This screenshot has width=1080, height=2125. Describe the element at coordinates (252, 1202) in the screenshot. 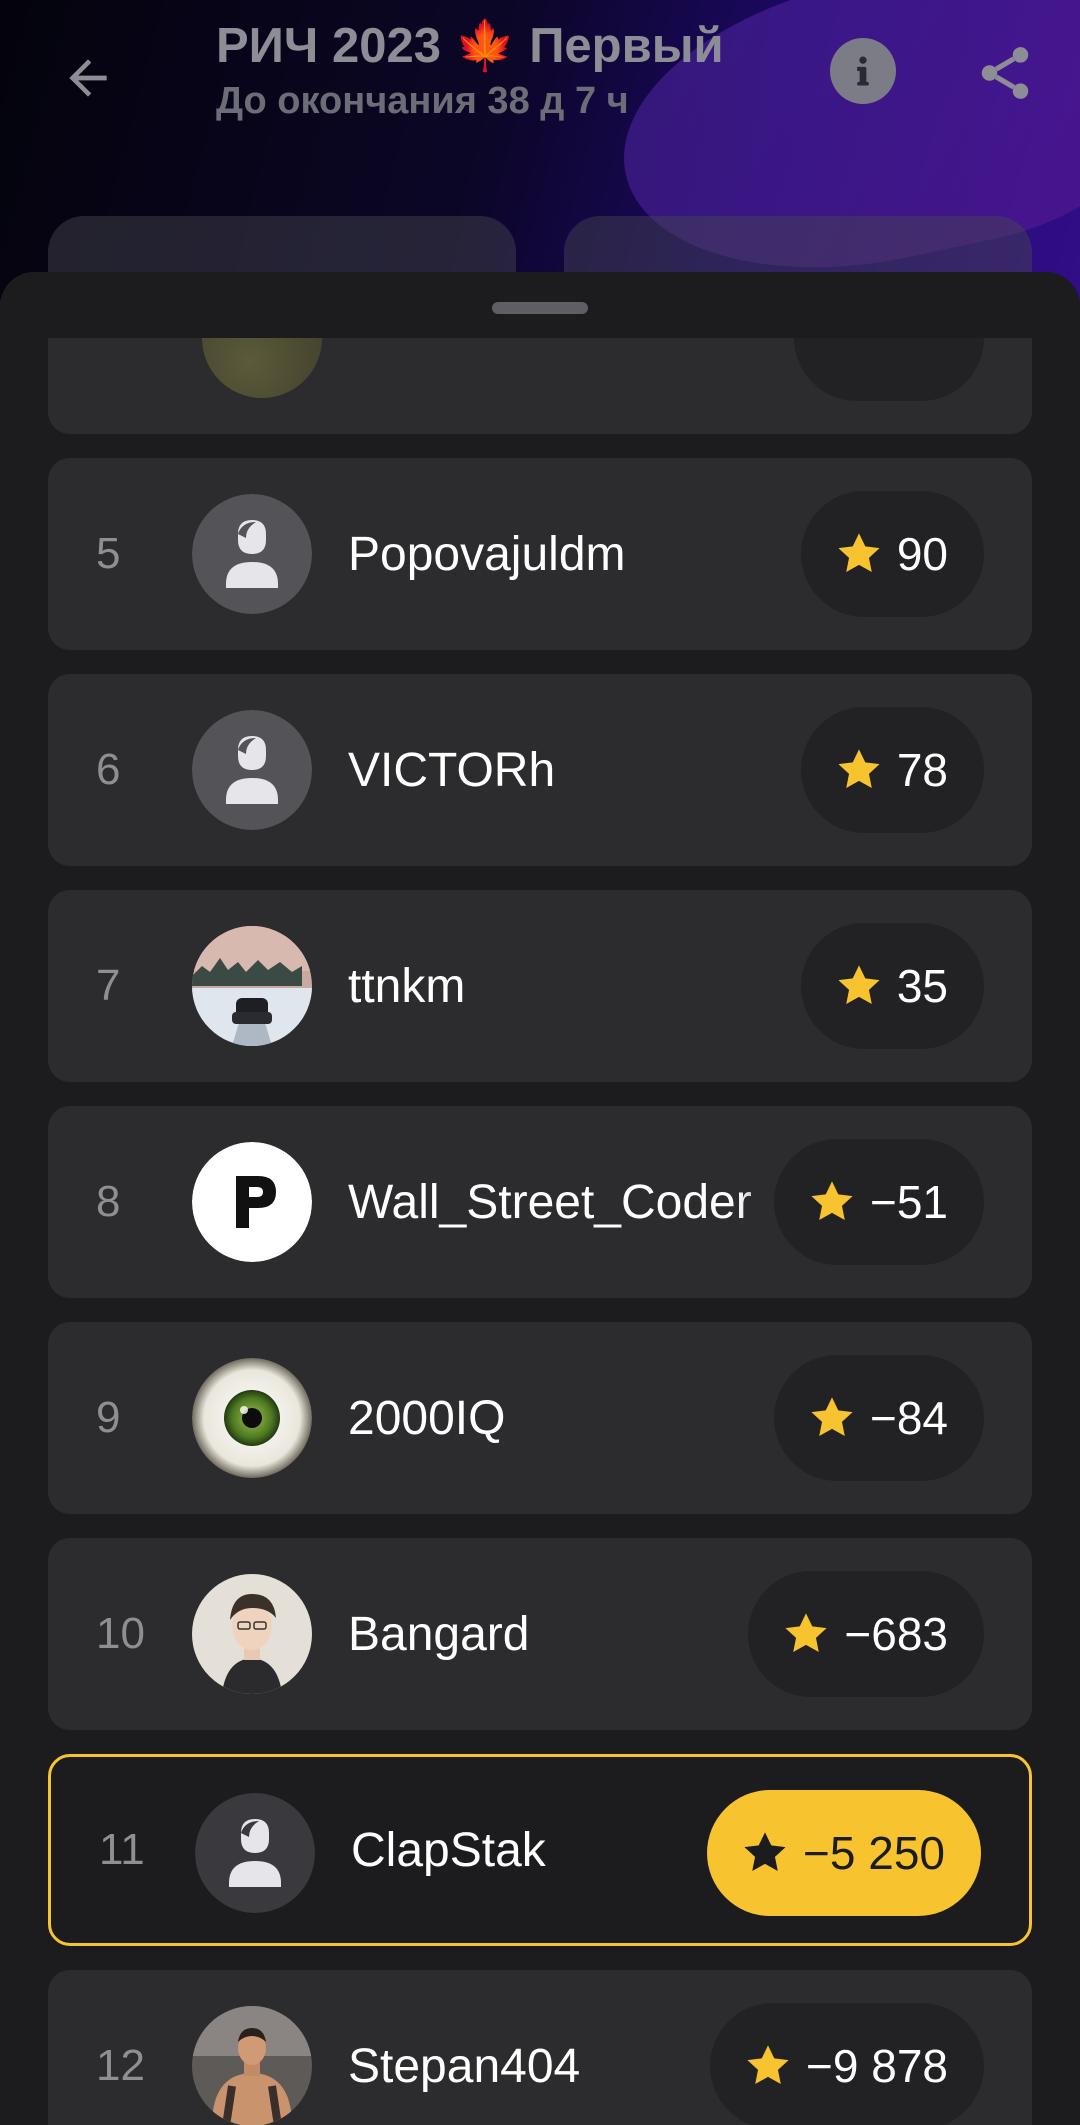

I see `letter-p-avatar` at that location.